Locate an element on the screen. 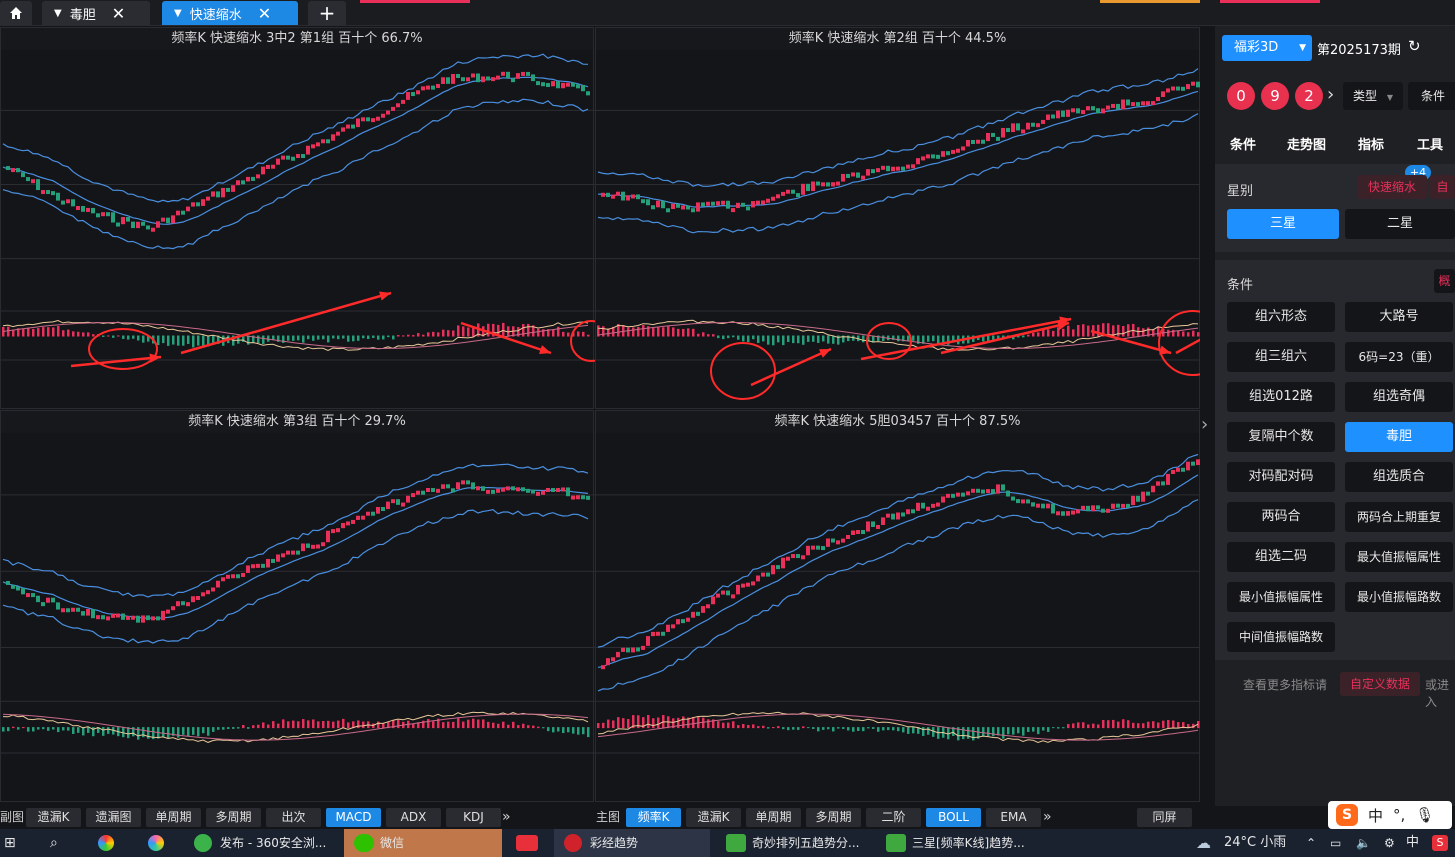 This screenshot has height=857, width=1455. task-caijing: 彩经趋势 is located at coordinates (632, 843).